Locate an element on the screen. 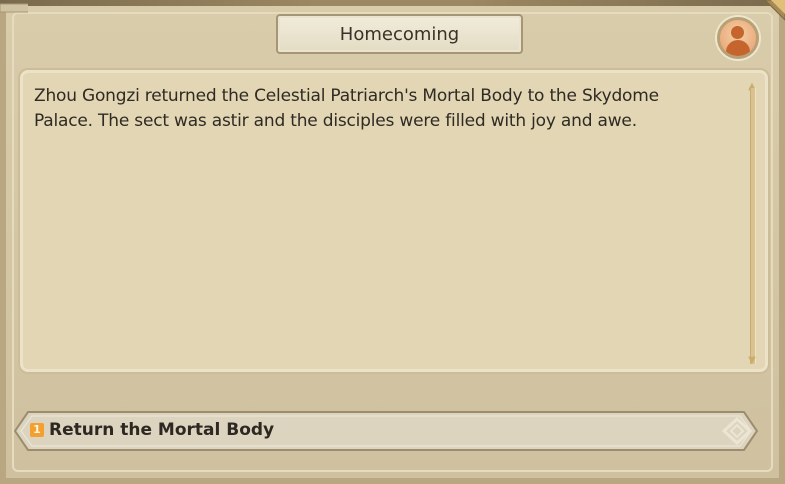 The height and width of the screenshot is (484, 785). dialog-title: Homecoming is located at coordinates (399, 34).